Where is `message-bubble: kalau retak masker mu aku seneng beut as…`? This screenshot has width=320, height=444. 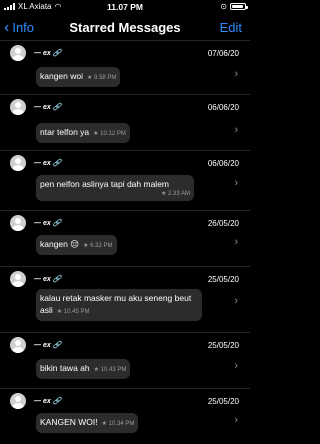 message-bubble: kalau retak masker mu aku seneng beut as… is located at coordinates (119, 305).